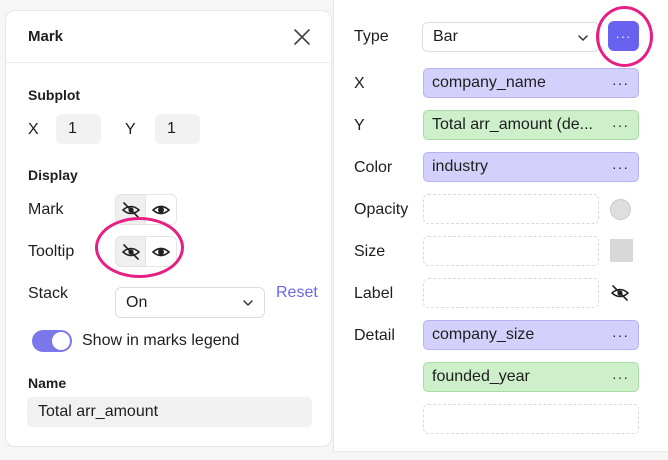  I want to click on mark-show-button, so click(161, 209).